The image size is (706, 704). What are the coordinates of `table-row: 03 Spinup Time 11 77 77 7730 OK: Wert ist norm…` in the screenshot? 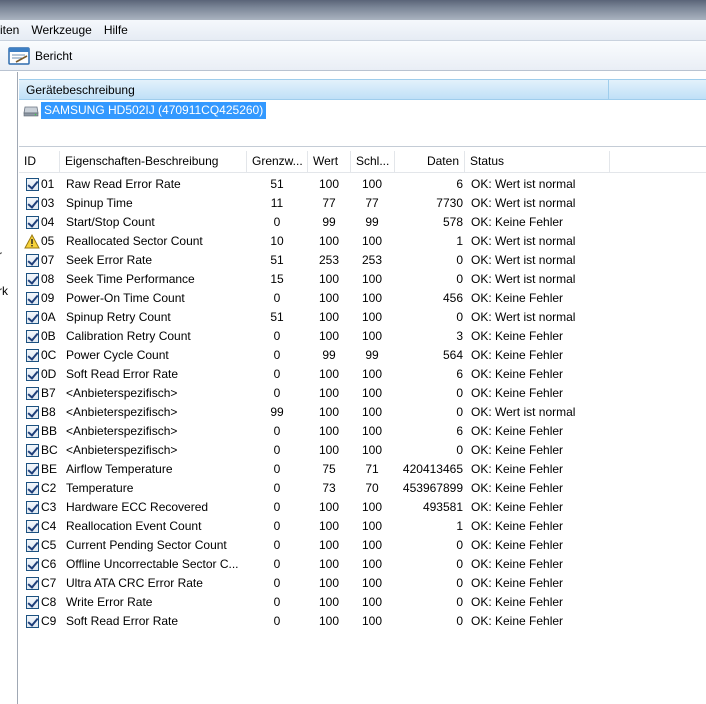 It's located at (362, 203).